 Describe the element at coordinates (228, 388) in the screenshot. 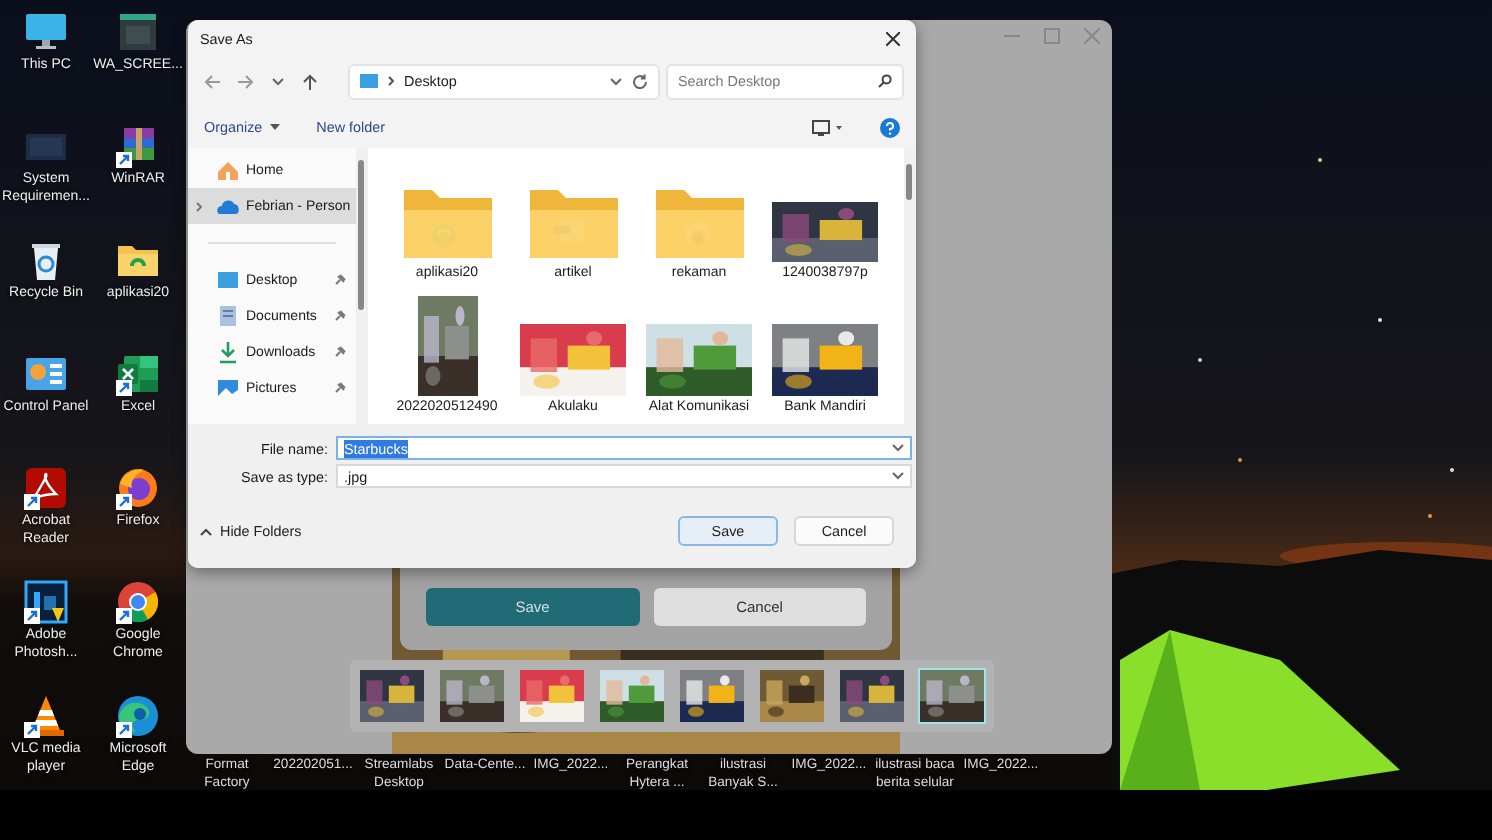

I see `picture-icon` at that location.